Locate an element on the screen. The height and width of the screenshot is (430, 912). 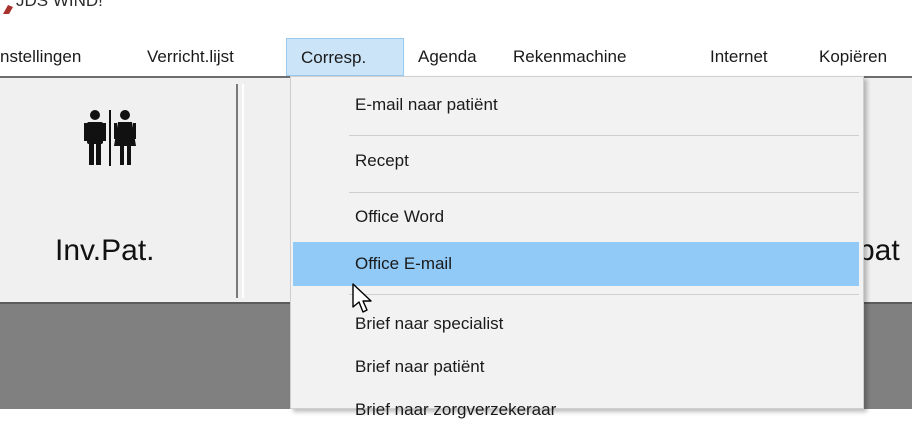
inv-pat-label: Inv.Pat. is located at coordinates (105, 250).